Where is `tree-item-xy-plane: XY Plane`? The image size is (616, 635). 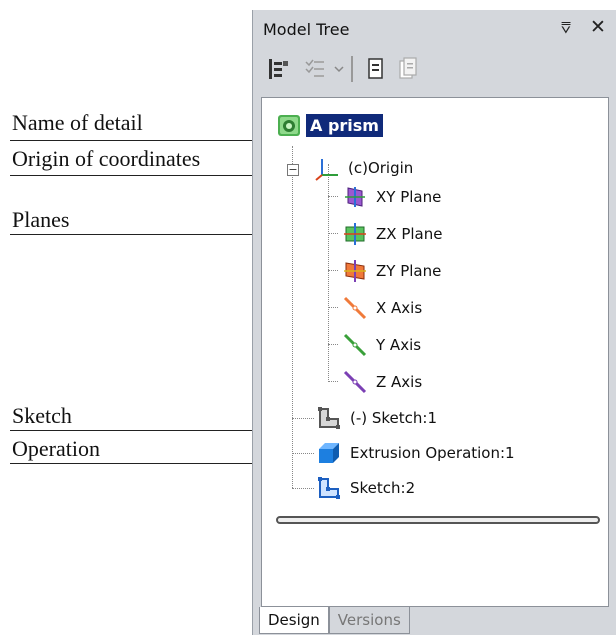 tree-item-xy-plane: XY Plane is located at coordinates (391, 197).